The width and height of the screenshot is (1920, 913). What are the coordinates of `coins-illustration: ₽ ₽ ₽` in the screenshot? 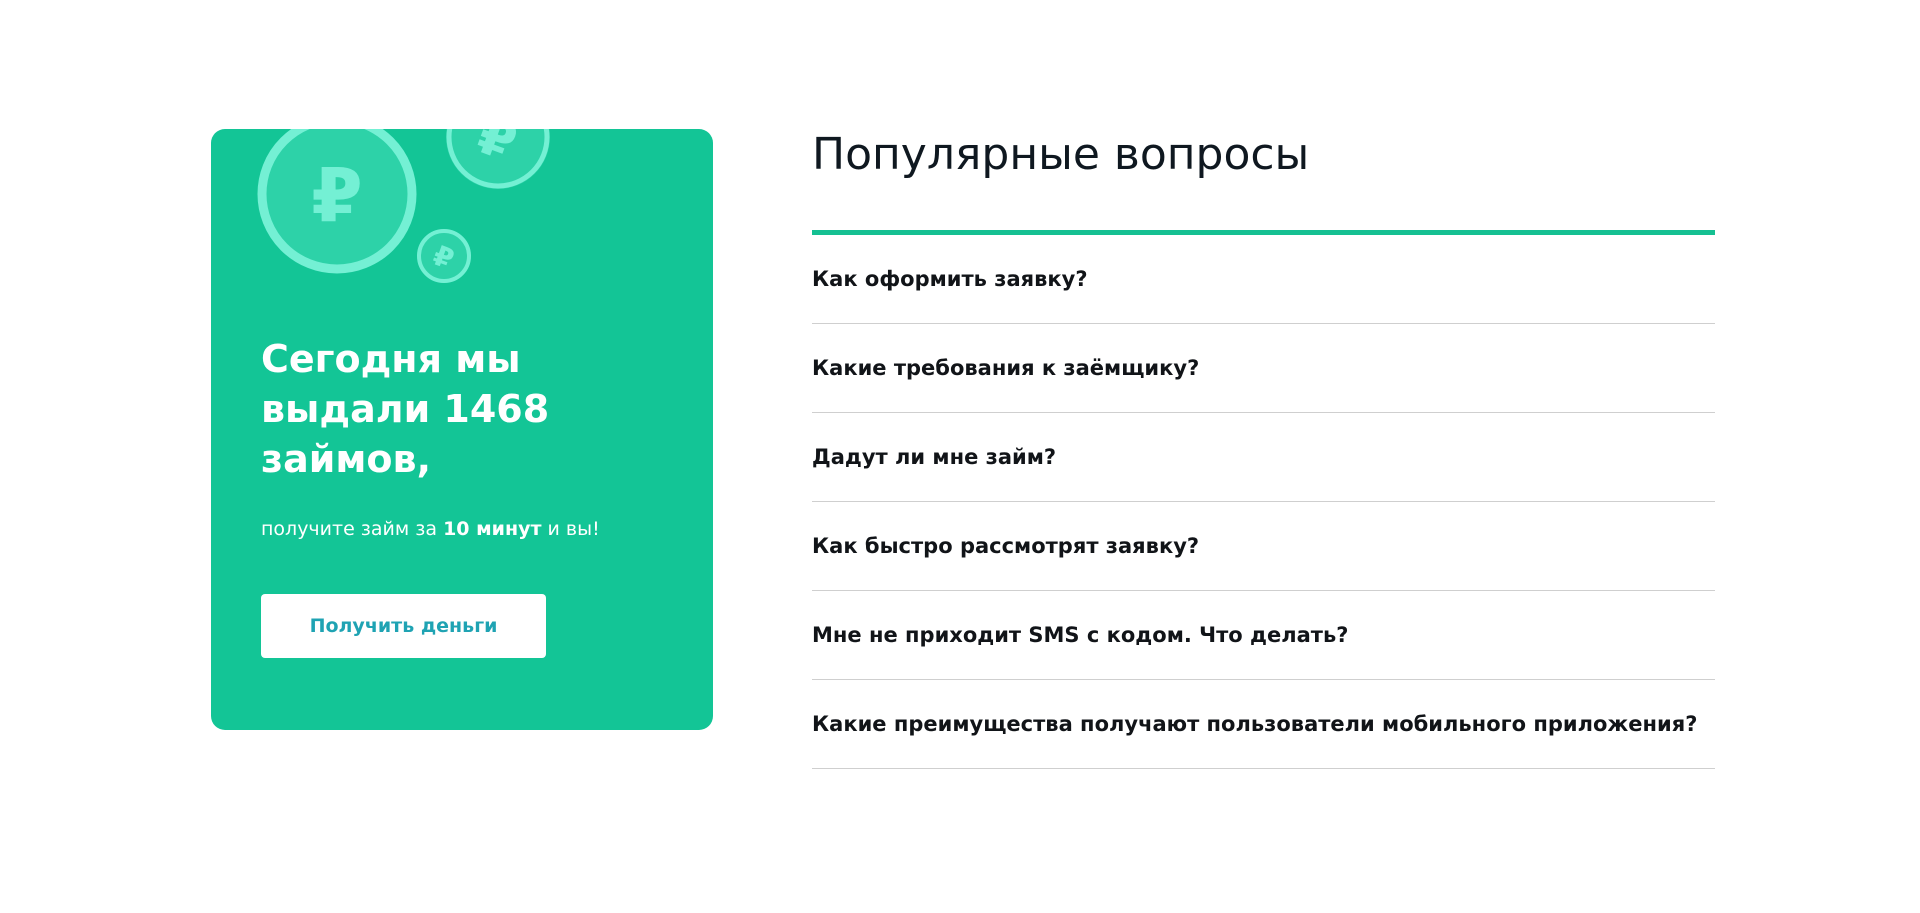 It's located at (403, 206).